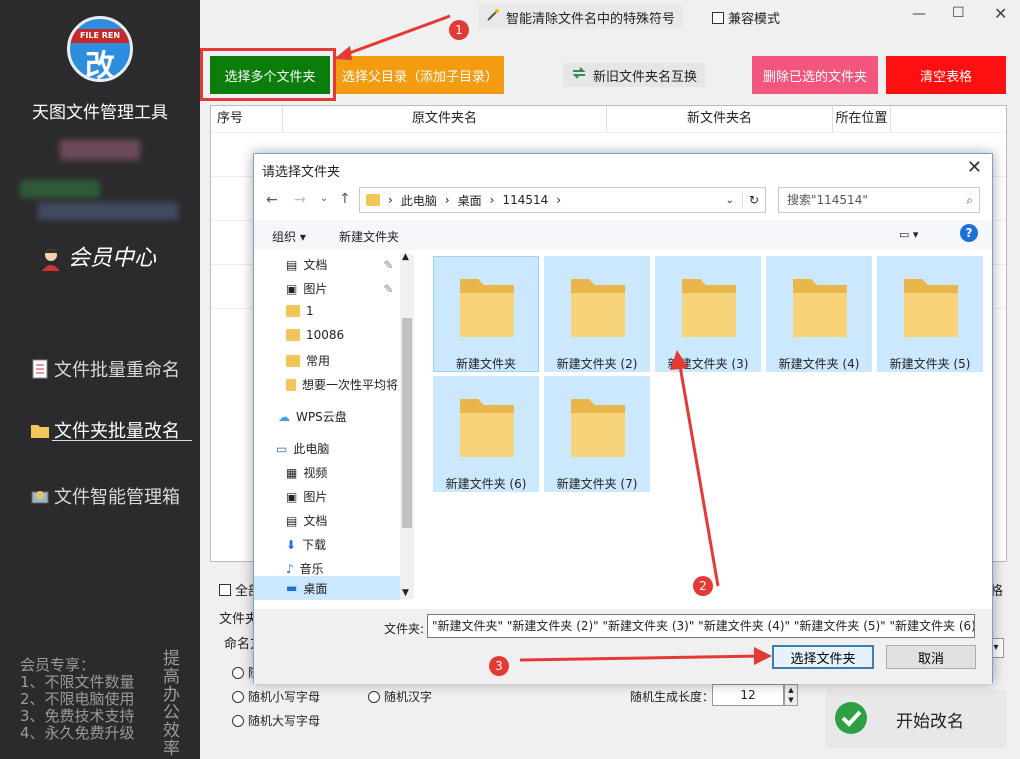  What do you see at coordinates (763, 656) in the screenshot?
I see `arrow-3-head` at bounding box center [763, 656].